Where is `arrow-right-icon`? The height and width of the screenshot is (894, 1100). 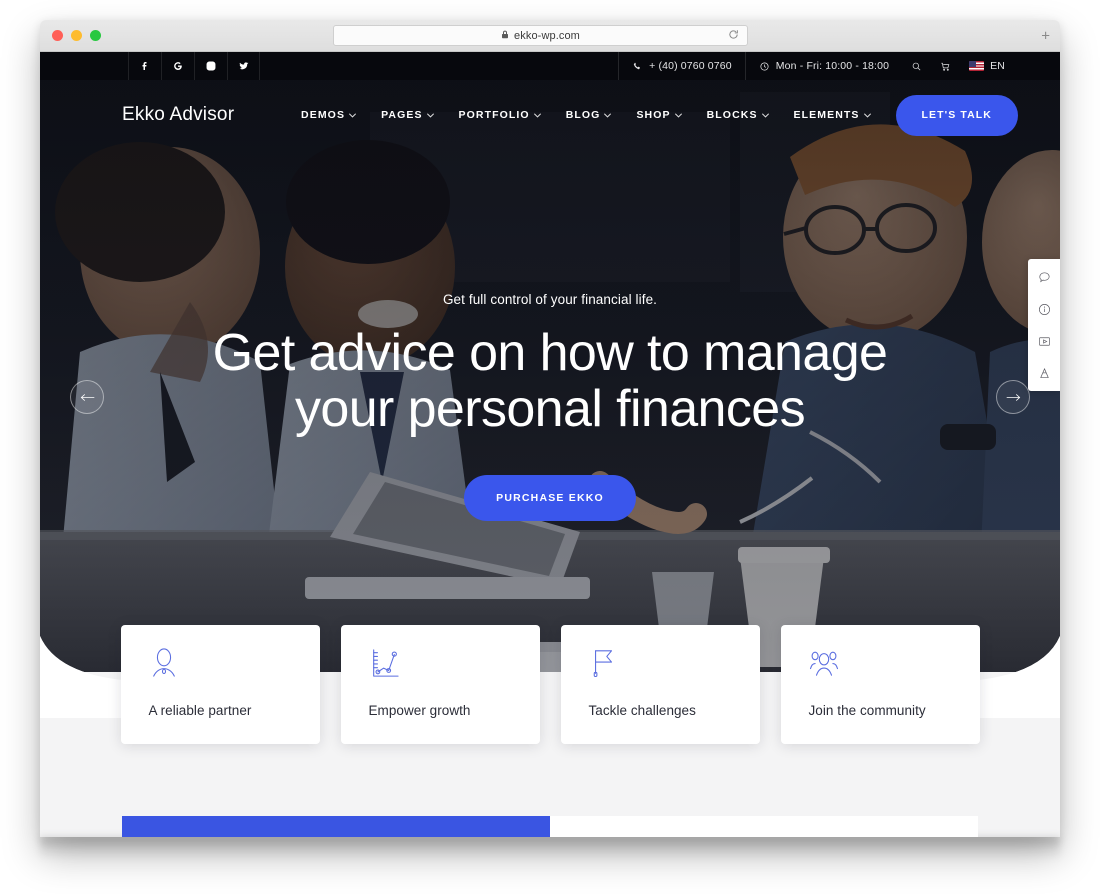 arrow-right-icon is located at coordinates (1013, 397).